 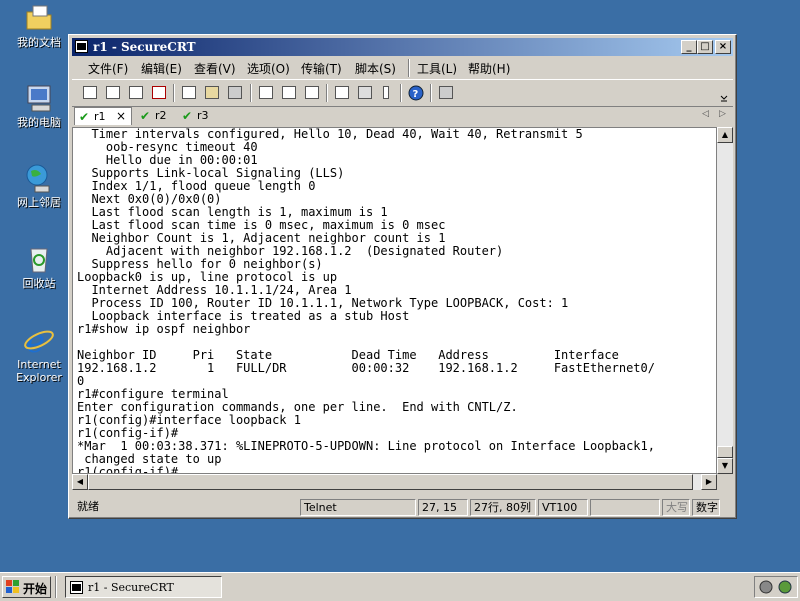 What do you see at coordinates (39, 341) in the screenshot?
I see `internet-explorer-icon: e` at bounding box center [39, 341].